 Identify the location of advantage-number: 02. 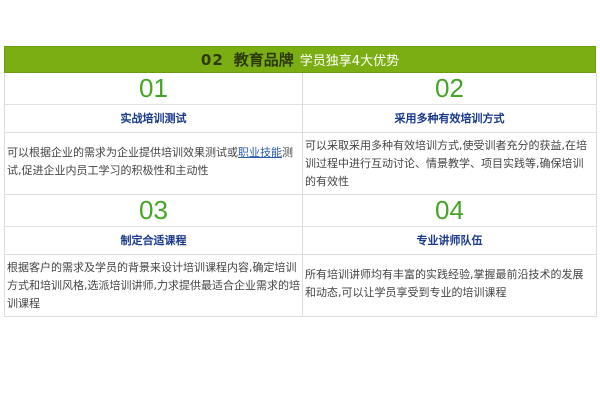
(449, 89).